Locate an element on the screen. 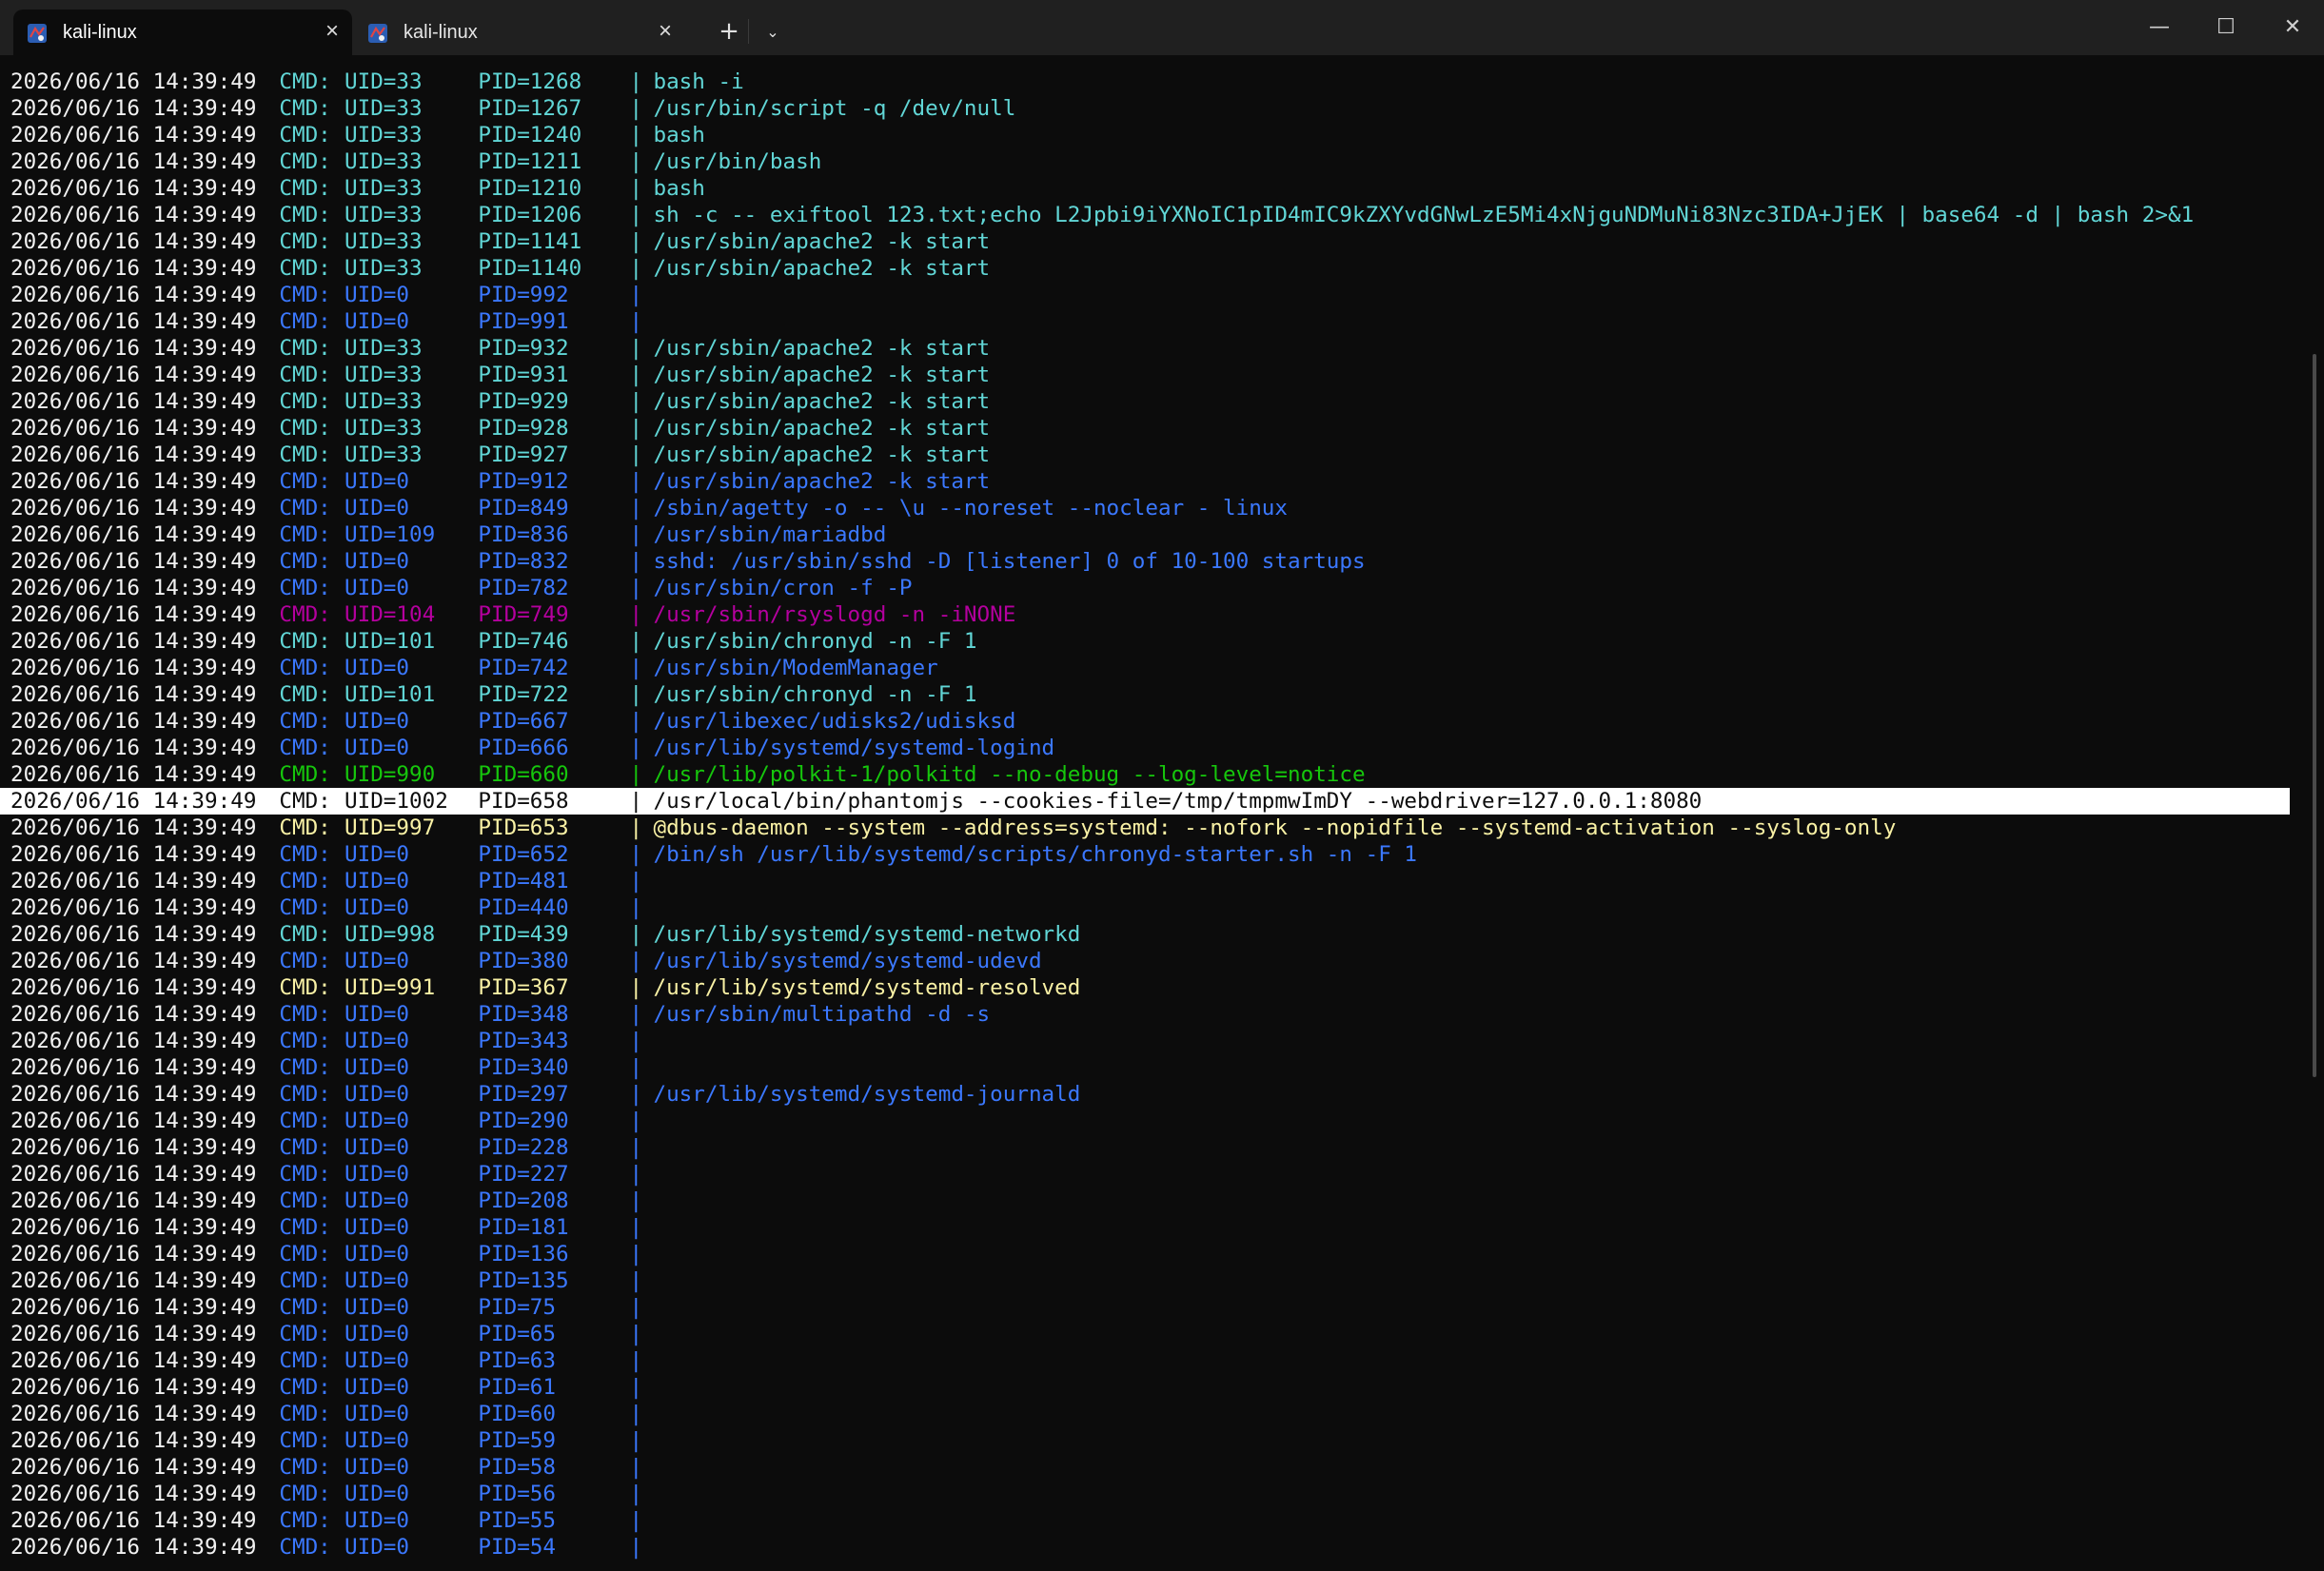 The height and width of the screenshot is (1571, 2324). terminal-line: 2026/06/16 14:39:49 CMD: UID=0 PID=54 | is located at coordinates (1150, 1547).